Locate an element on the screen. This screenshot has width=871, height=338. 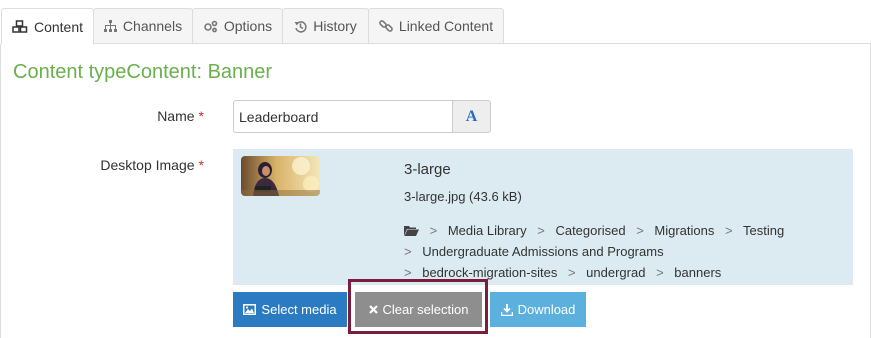
page-title: Content typeContent: Banner is located at coordinates (143, 72).